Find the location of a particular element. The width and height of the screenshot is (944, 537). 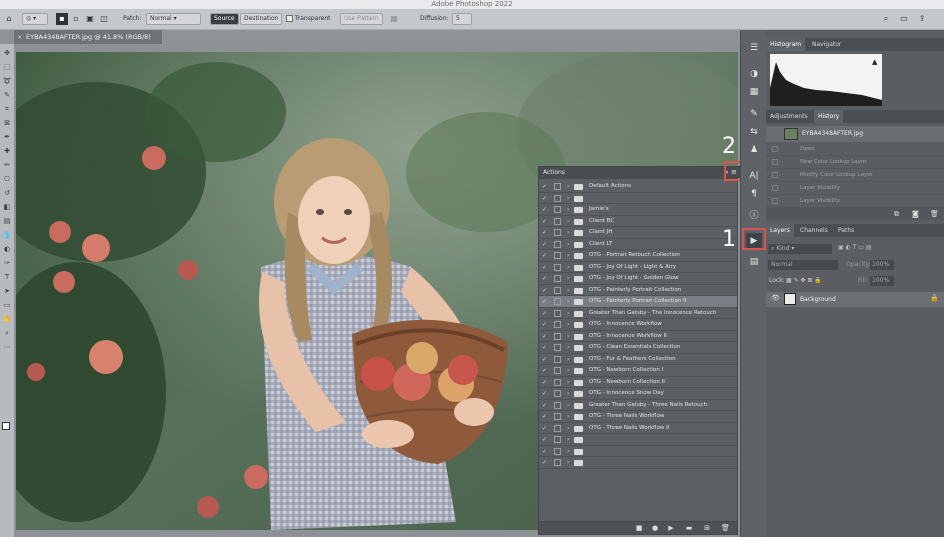

paragraph-icon: ¶ is located at coordinates (754, 194).